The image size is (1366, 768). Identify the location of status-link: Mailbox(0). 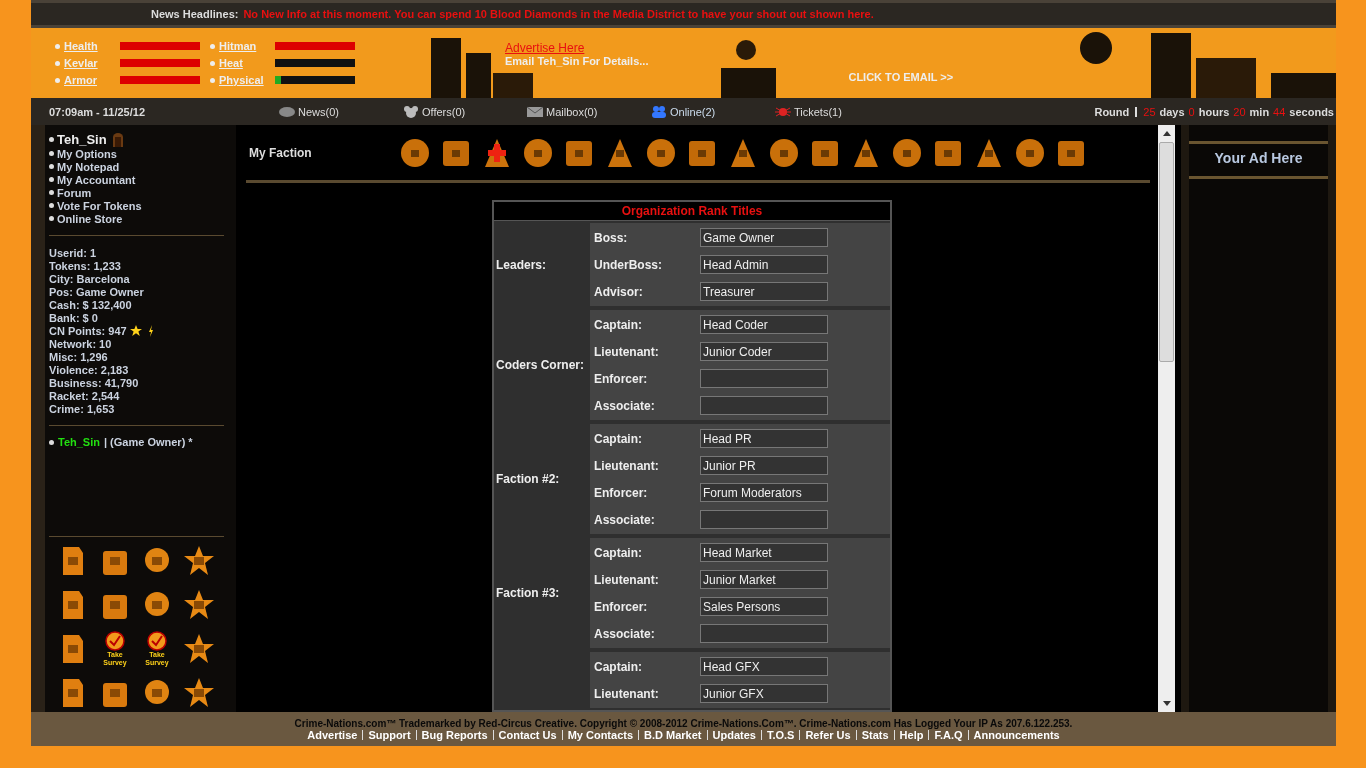
(589, 111).